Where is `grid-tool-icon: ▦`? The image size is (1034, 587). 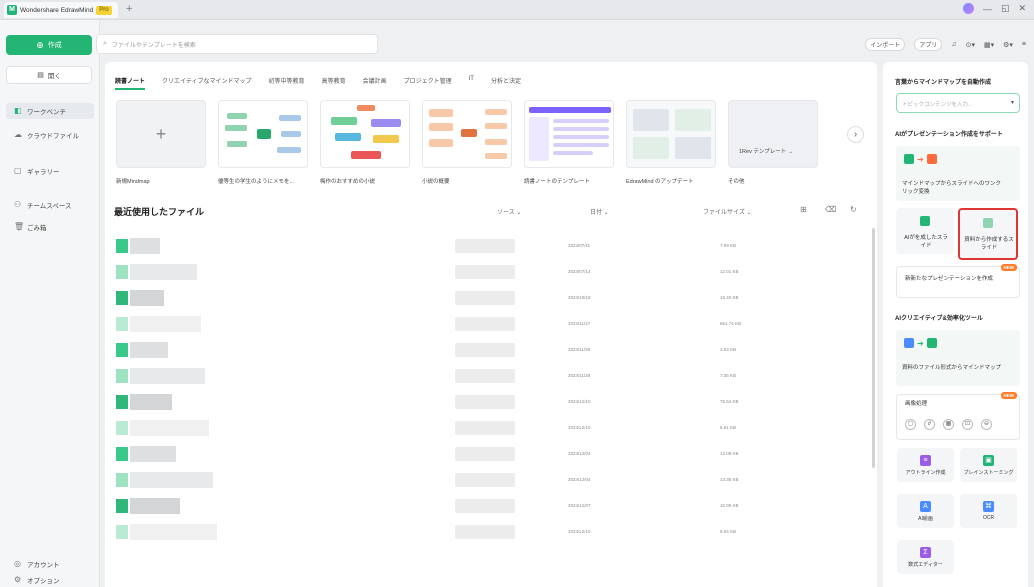
grid-tool-icon: ▦ is located at coordinates (948, 424).